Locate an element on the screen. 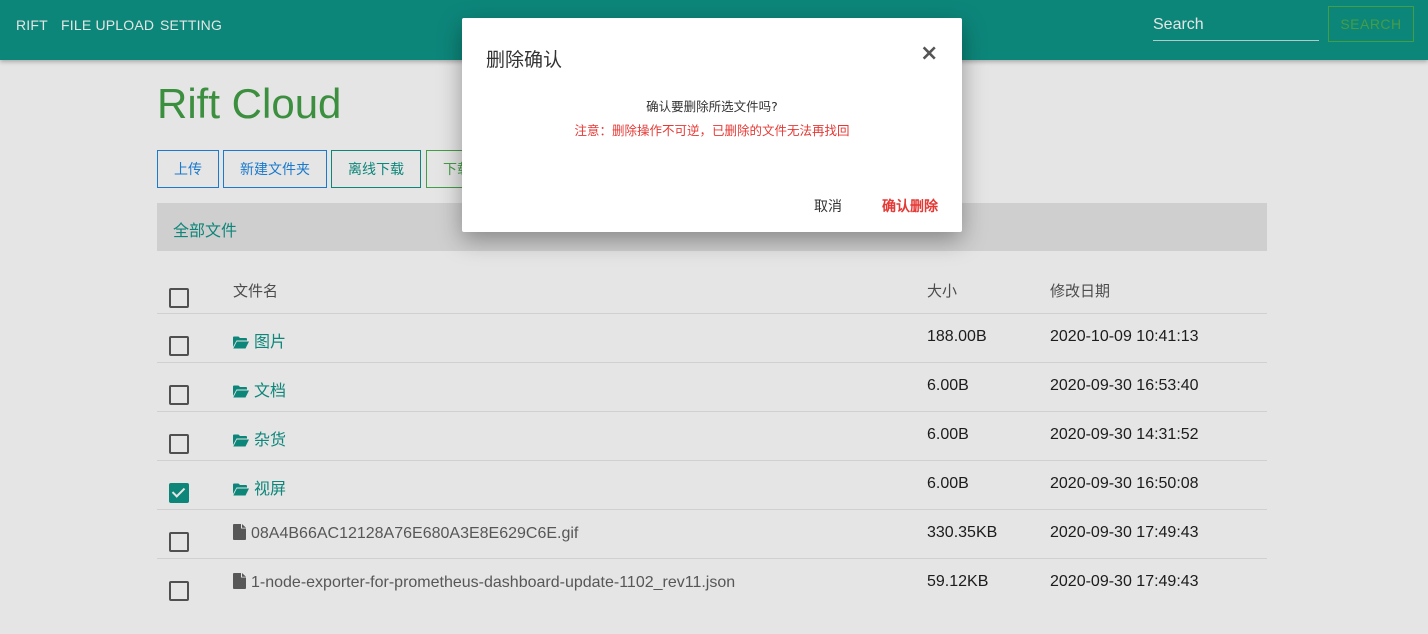 This screenshot has height=634, width=1428. close-icon: × is located at coordinates (929, 54).